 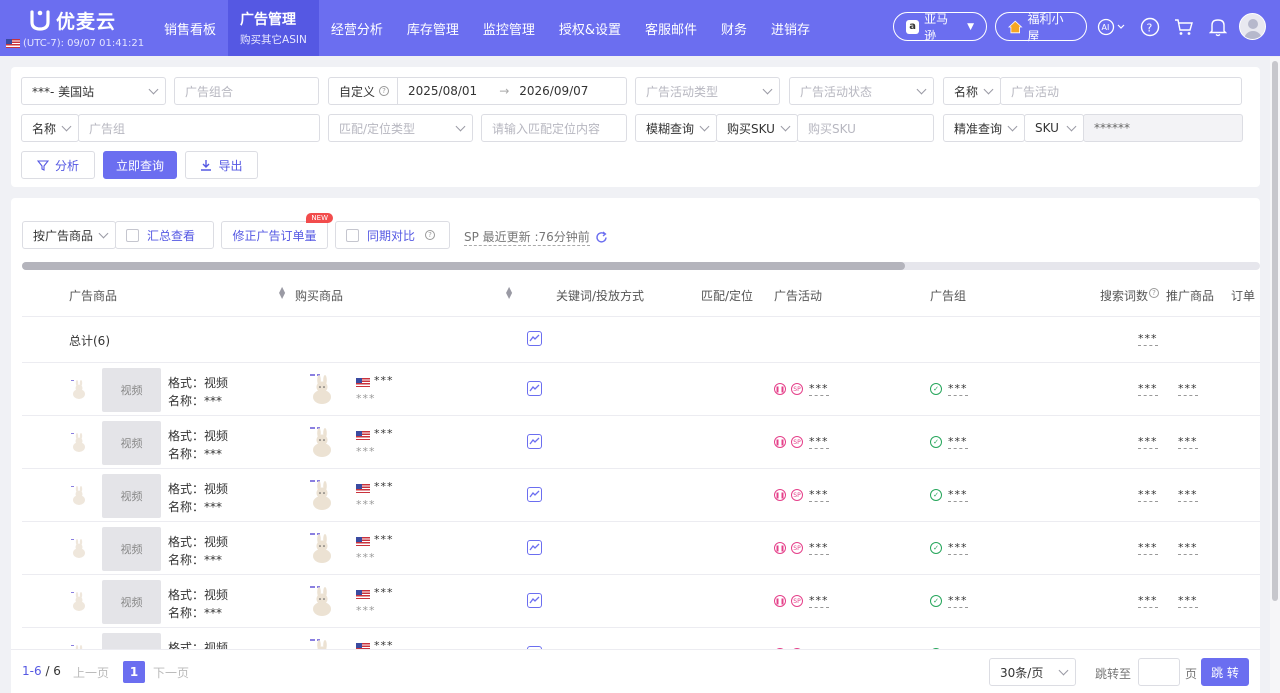 What do you see at coordinates (246, 91) in the screenshot?
I see `ad-combo-select: 广告组合` at bounding box center [246, 91].